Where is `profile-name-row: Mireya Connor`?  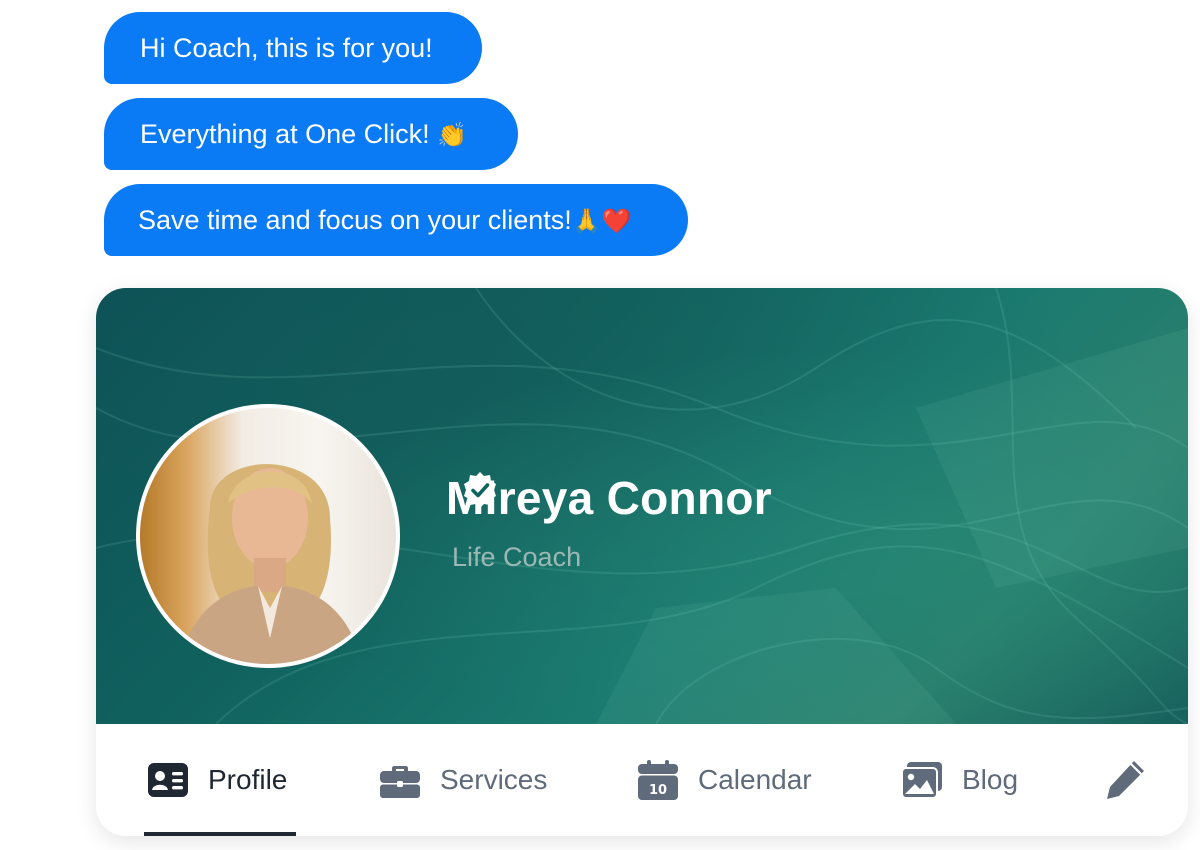 profile-name-row: Mireya Connor is located at coordinates (609, 498).